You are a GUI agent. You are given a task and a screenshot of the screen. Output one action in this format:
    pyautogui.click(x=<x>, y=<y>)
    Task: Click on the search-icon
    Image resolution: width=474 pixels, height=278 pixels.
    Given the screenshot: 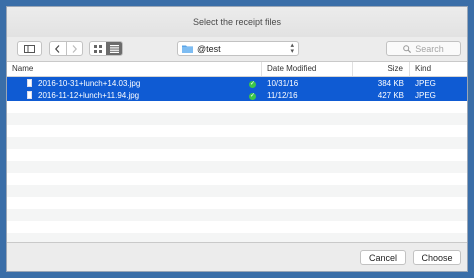 What is the action you would take?
    pyautogui.click(x=407, y=48)
    